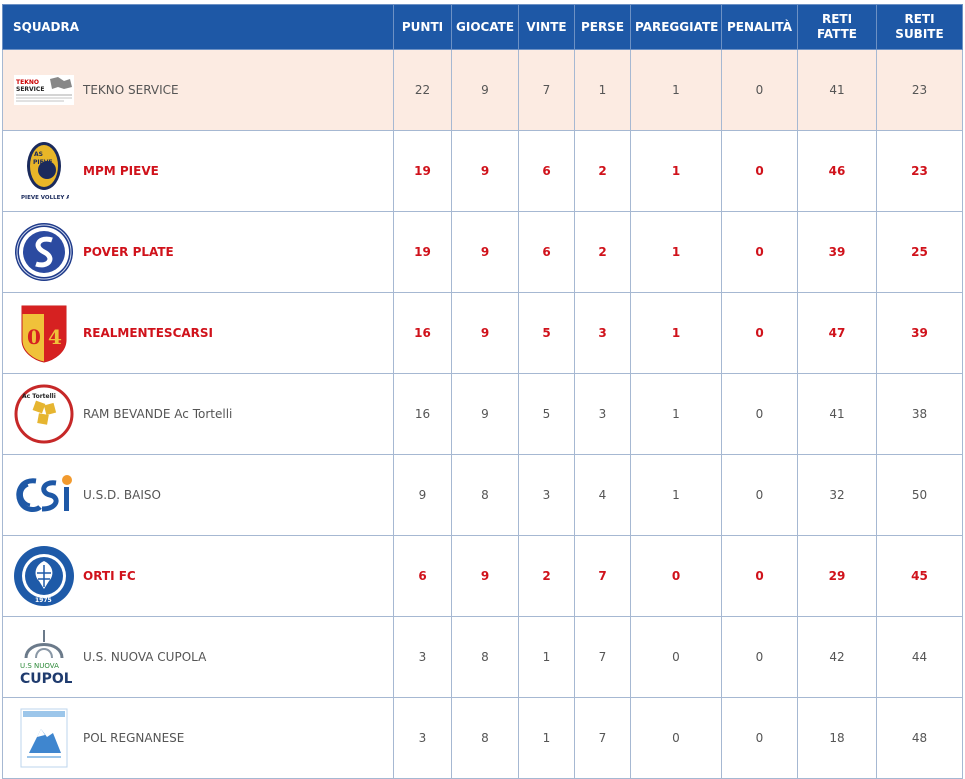  What do you see at coordinates (39, 666) in the screenshot?
I see `svg-text: U.S NUOVA` at bounding box center [39, 666].